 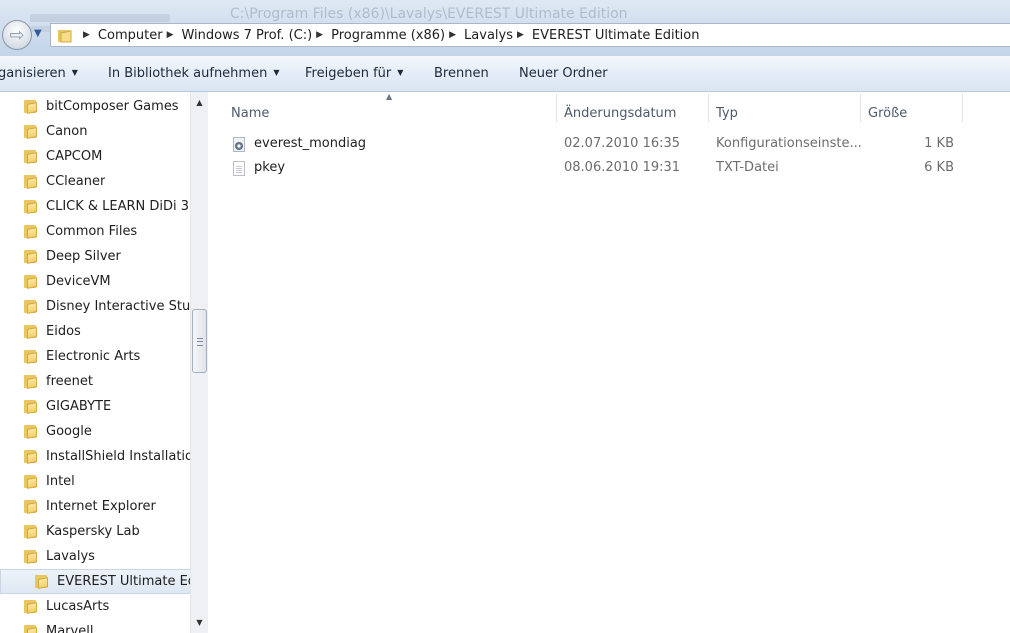 I want to click on tree-item: Internet Explorer, so click(x=95, y=506).